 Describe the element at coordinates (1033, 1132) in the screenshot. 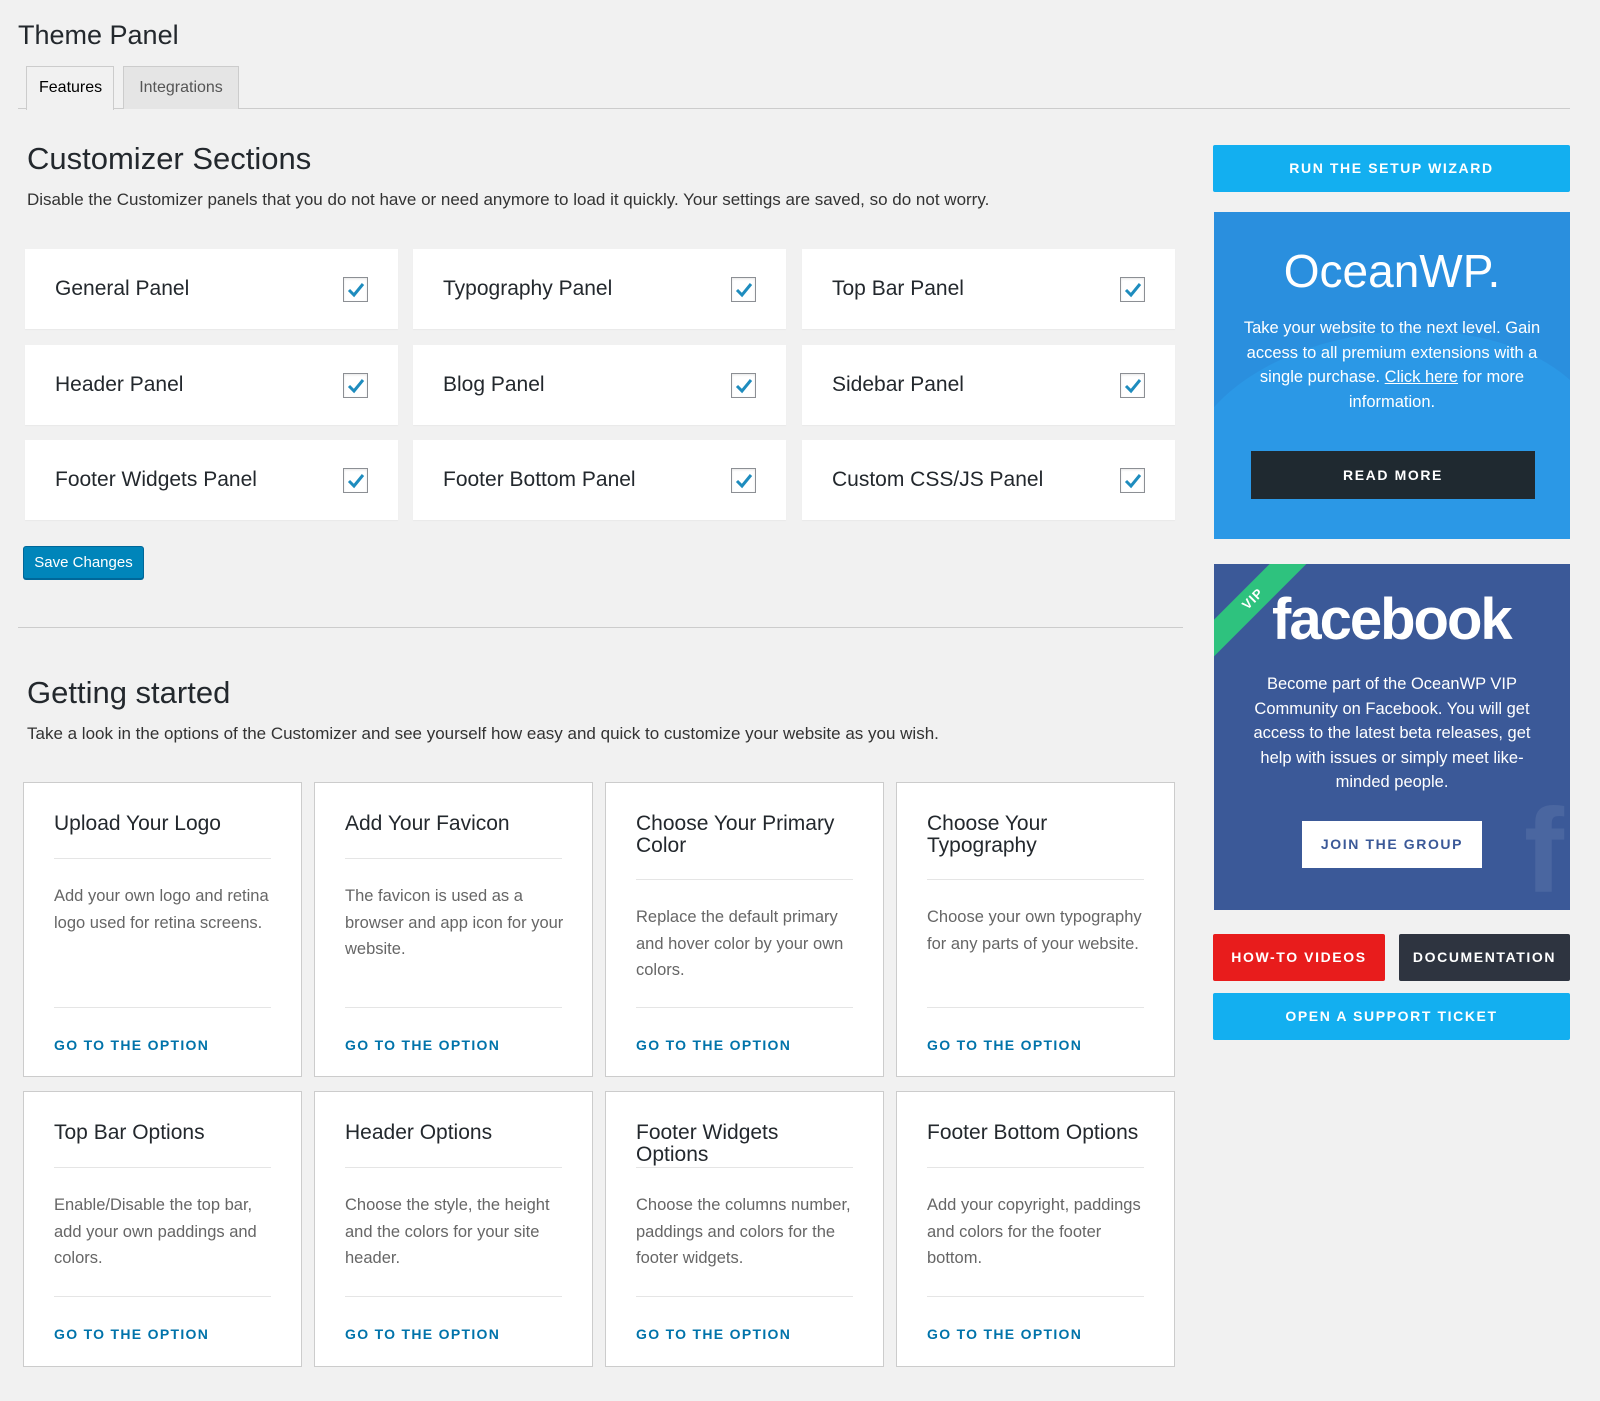

I see `card-title: Footer Bottom Options` at that location.